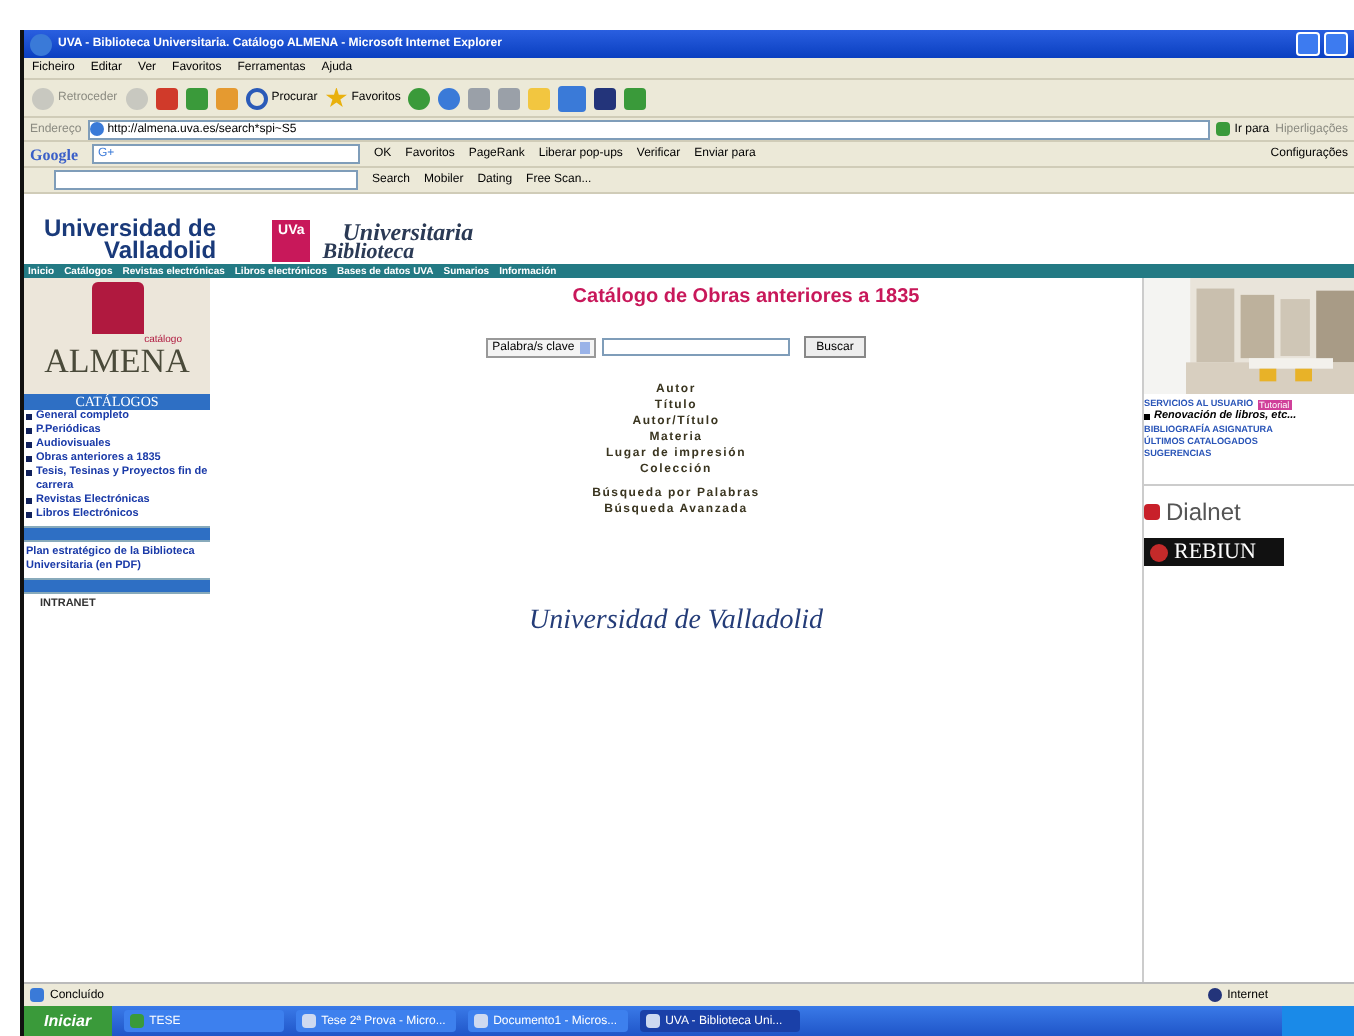 This screenshot has height=1036, width=1354. What do you see at coordinates (676, 622) in the screenshot?
I see `signature-text: Universidad de Valladolid` at bounding box center [676, 622].